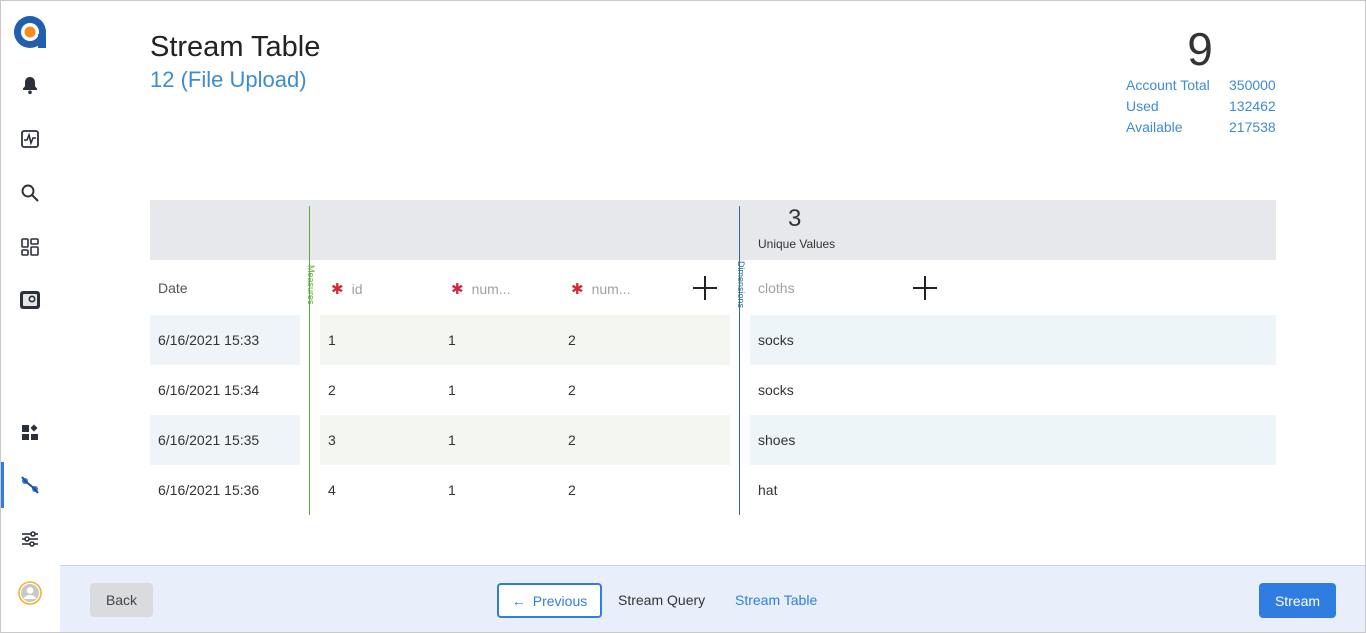  I want to click on id-cell: 3, so click(332, 440).